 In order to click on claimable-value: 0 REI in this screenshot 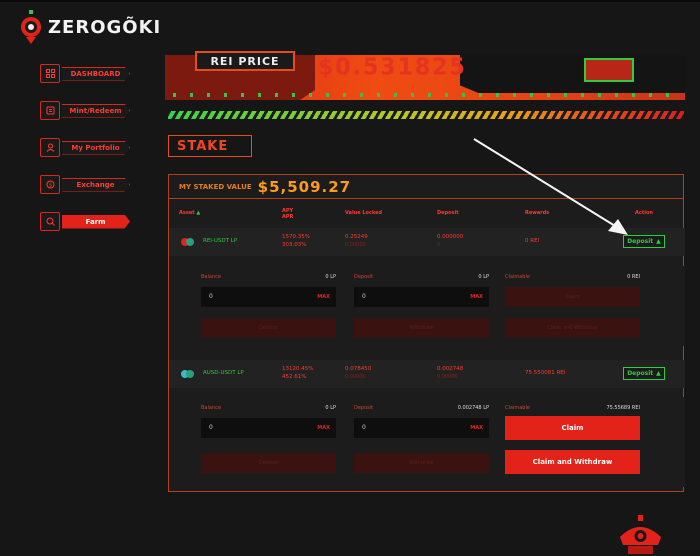, I will do `click(633, 277)`.